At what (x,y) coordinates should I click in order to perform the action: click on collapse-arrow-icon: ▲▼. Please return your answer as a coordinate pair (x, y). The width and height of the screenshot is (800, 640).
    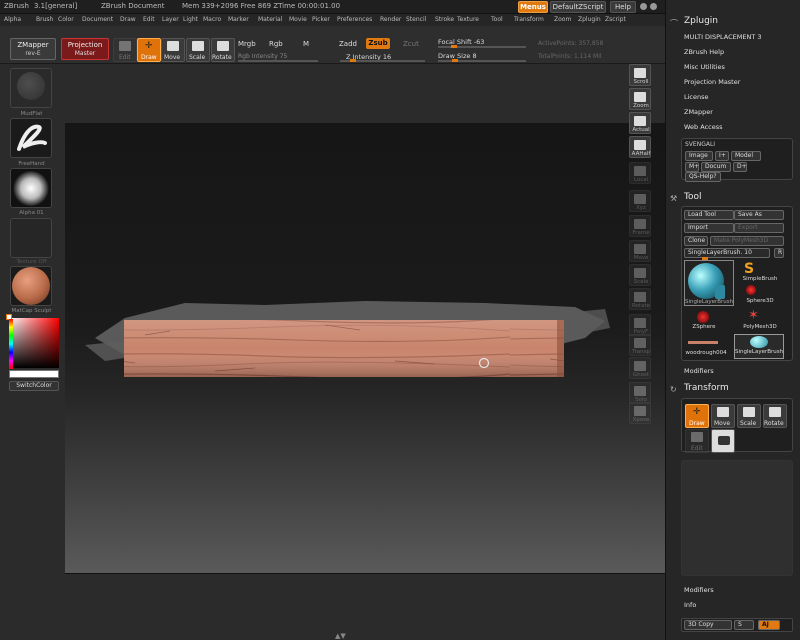
    Looking at the image, I should click on (342, 636).